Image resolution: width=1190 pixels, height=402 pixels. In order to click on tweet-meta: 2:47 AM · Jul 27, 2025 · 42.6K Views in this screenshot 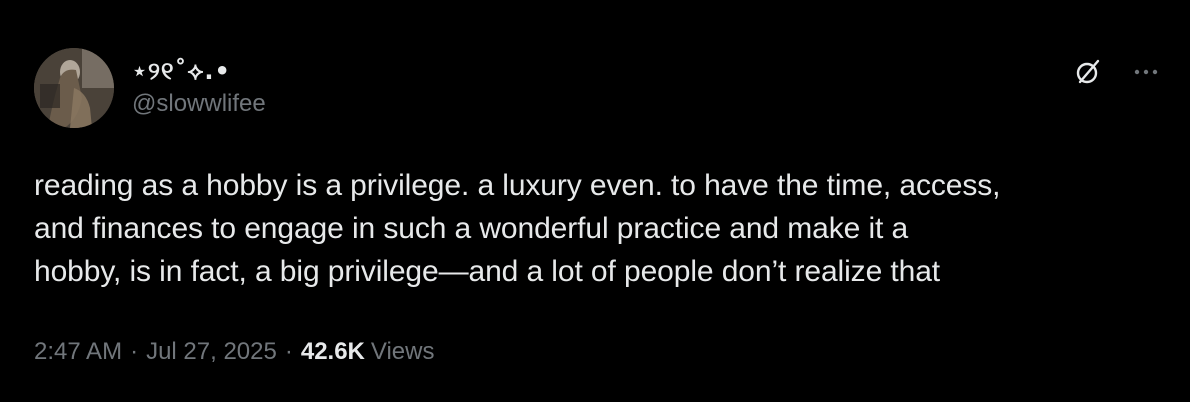, I will do `click(234, 352)`.